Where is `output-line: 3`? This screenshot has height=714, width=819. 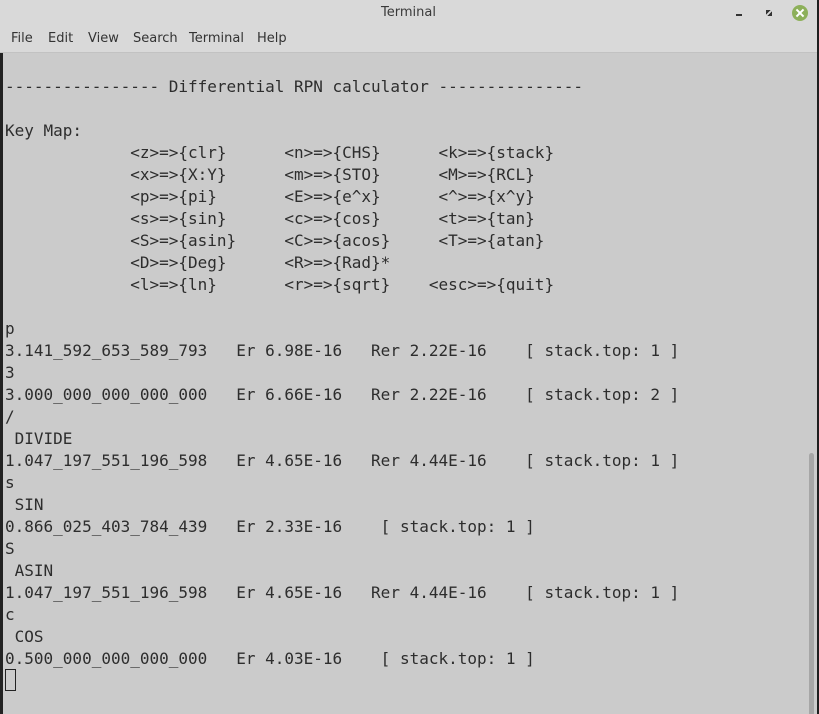 output-line: 3 is located at coordinates (10, 372).